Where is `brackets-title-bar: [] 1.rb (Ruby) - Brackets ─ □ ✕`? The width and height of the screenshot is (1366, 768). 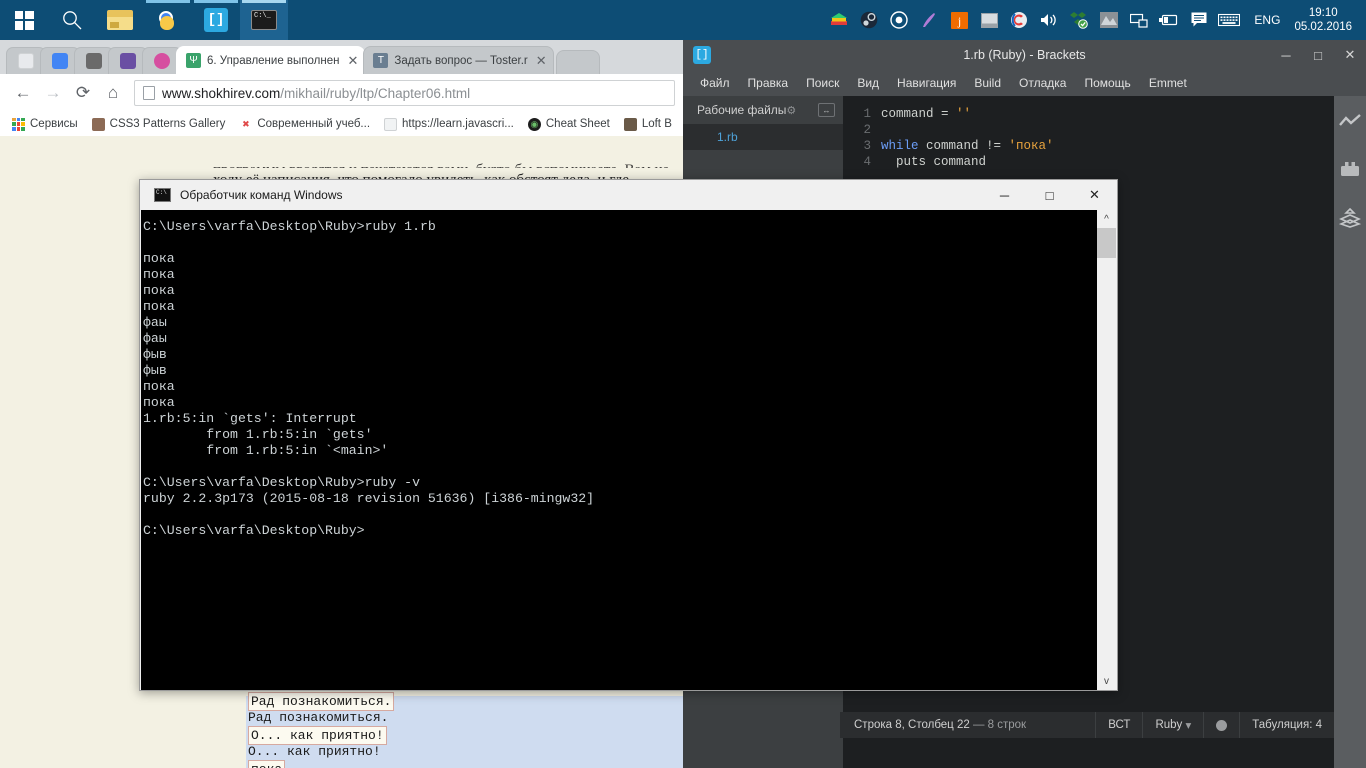
brackets-title-bar: [] 1.rb (Ruby) - Brackets ─ □ ✕ is located at coordinates (1024, 55).